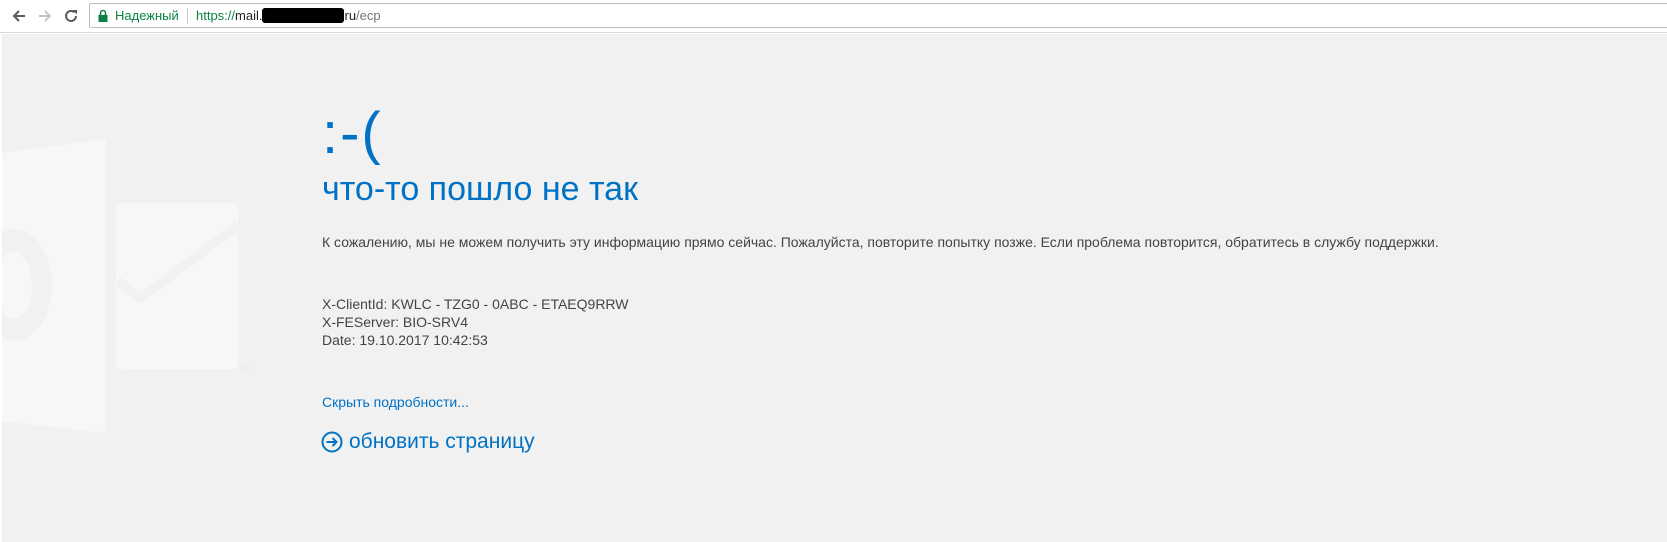 This screenshot has width=1667, height=542. I want to click on url-host: mail., so click(249, 15).